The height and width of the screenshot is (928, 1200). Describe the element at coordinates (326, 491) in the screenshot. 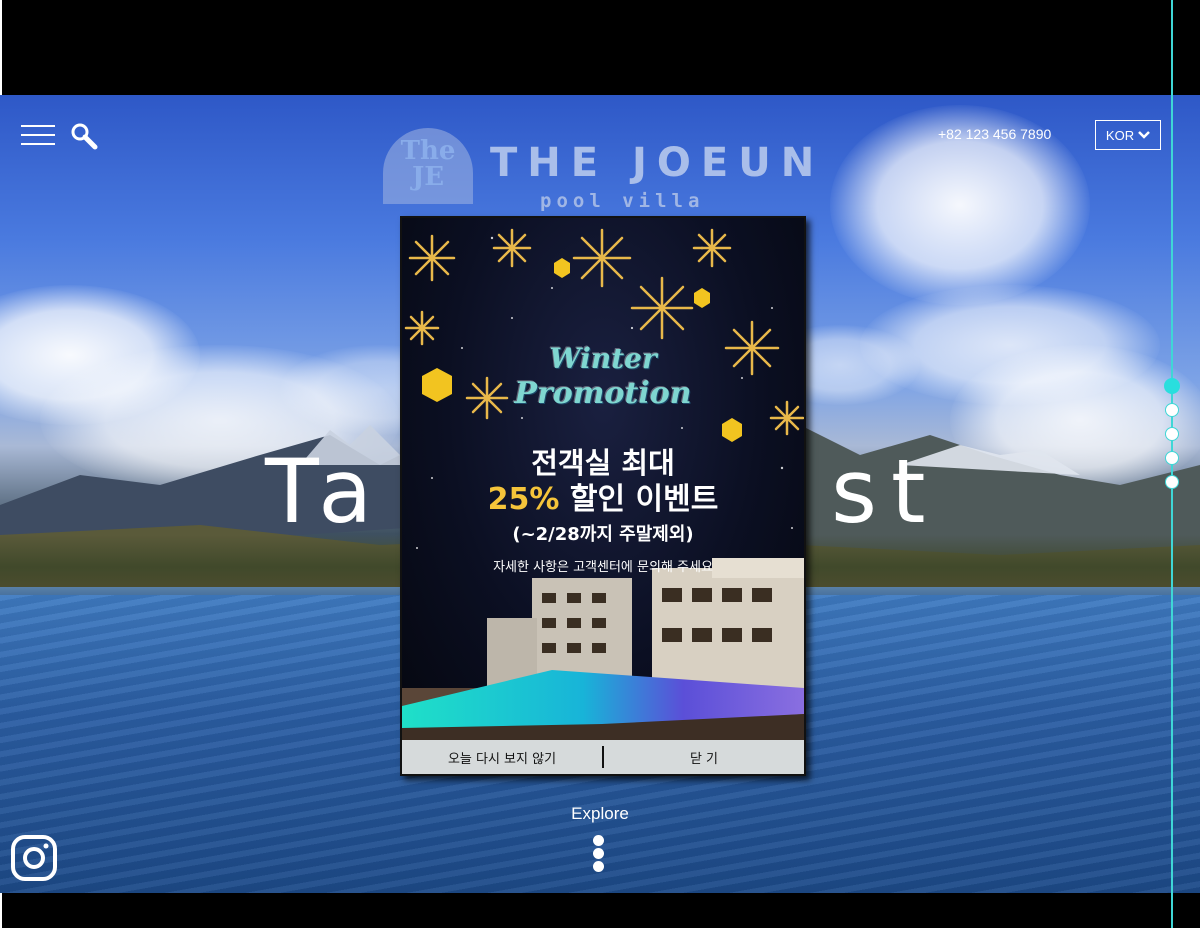

I see `headline-left: Ta` at that location.